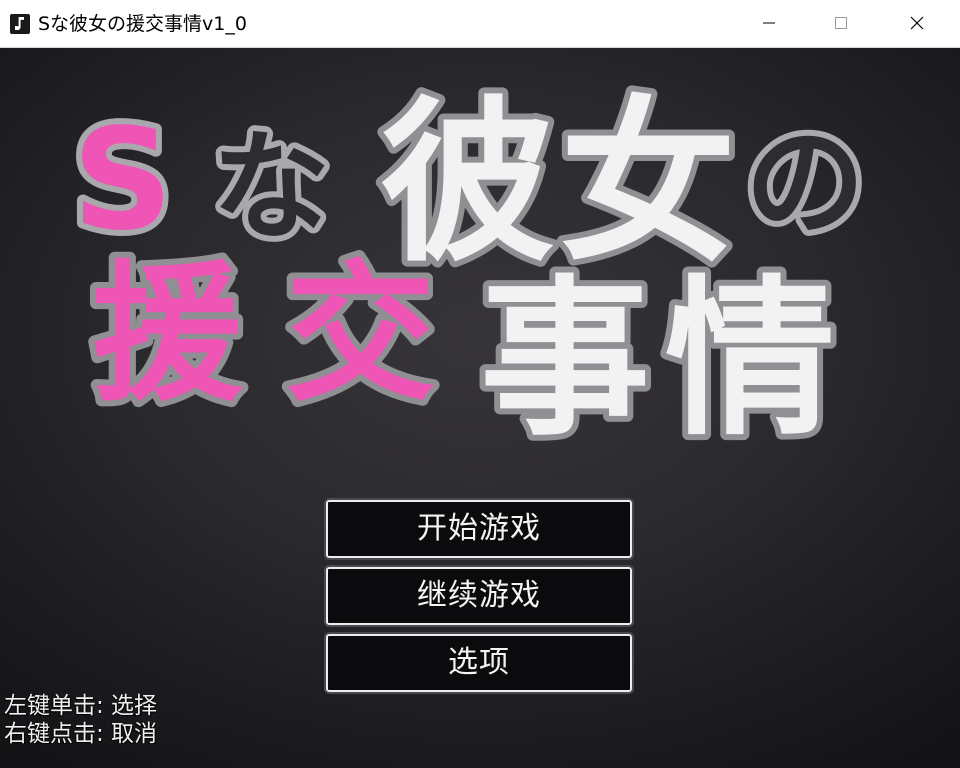 Image resolution: width=960 pixels, height=768 pixels. What do you see at coordinates (479, 663) in the screenshot?
I see `options-button: 选项` at bounding box center [479, 663].